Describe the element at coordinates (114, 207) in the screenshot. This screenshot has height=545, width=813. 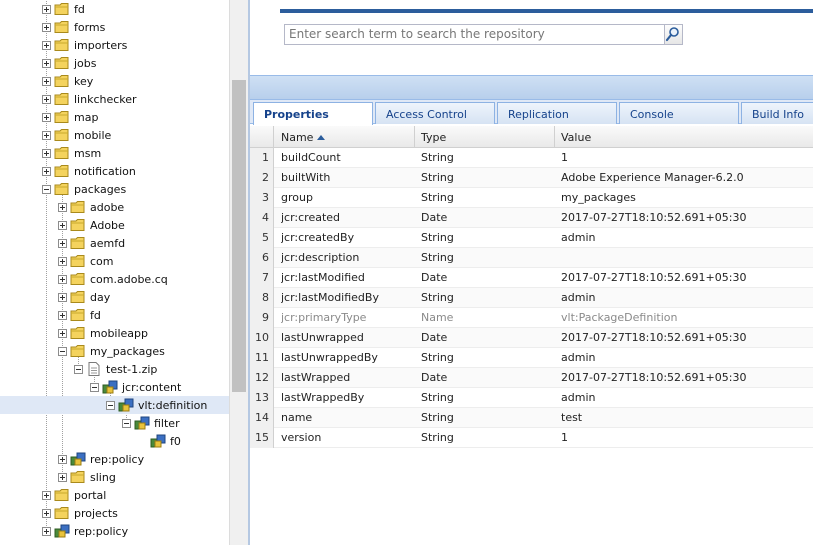
I see `tree-node: adobe` at that location.